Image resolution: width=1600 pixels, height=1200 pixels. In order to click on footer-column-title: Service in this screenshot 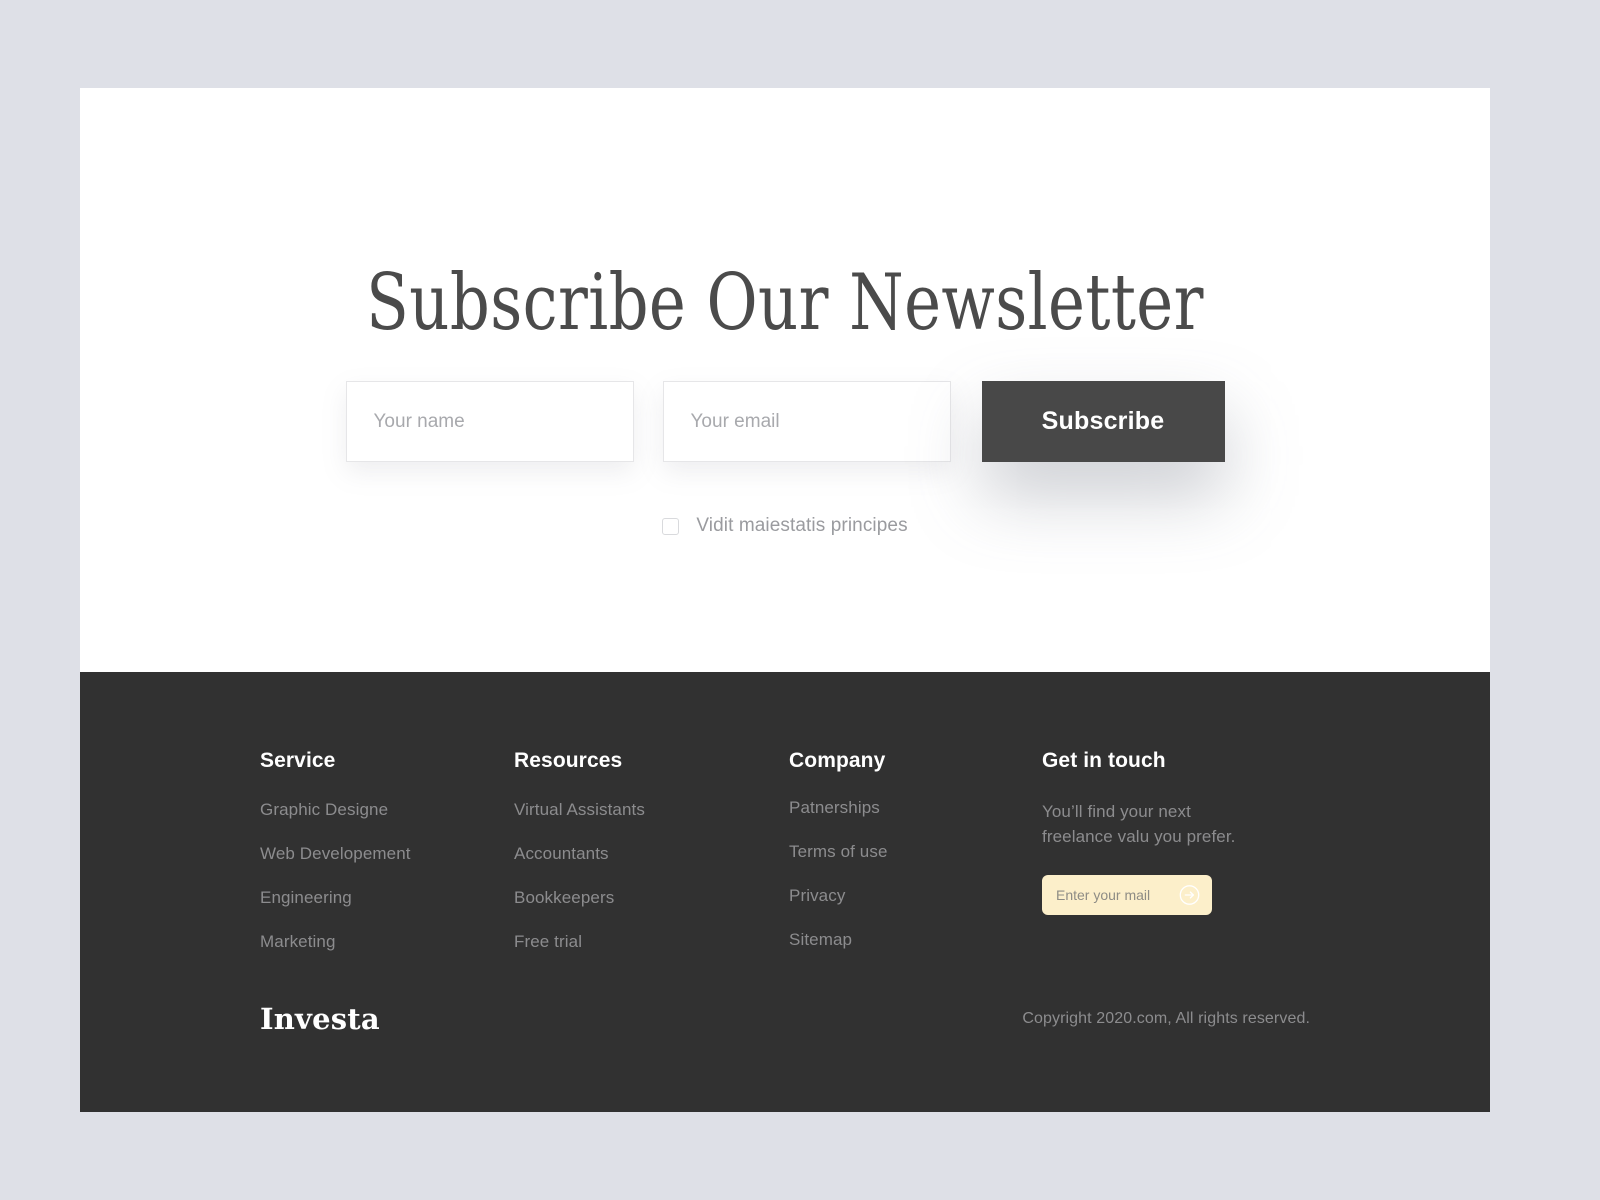, I will do `click(298, 760)`.